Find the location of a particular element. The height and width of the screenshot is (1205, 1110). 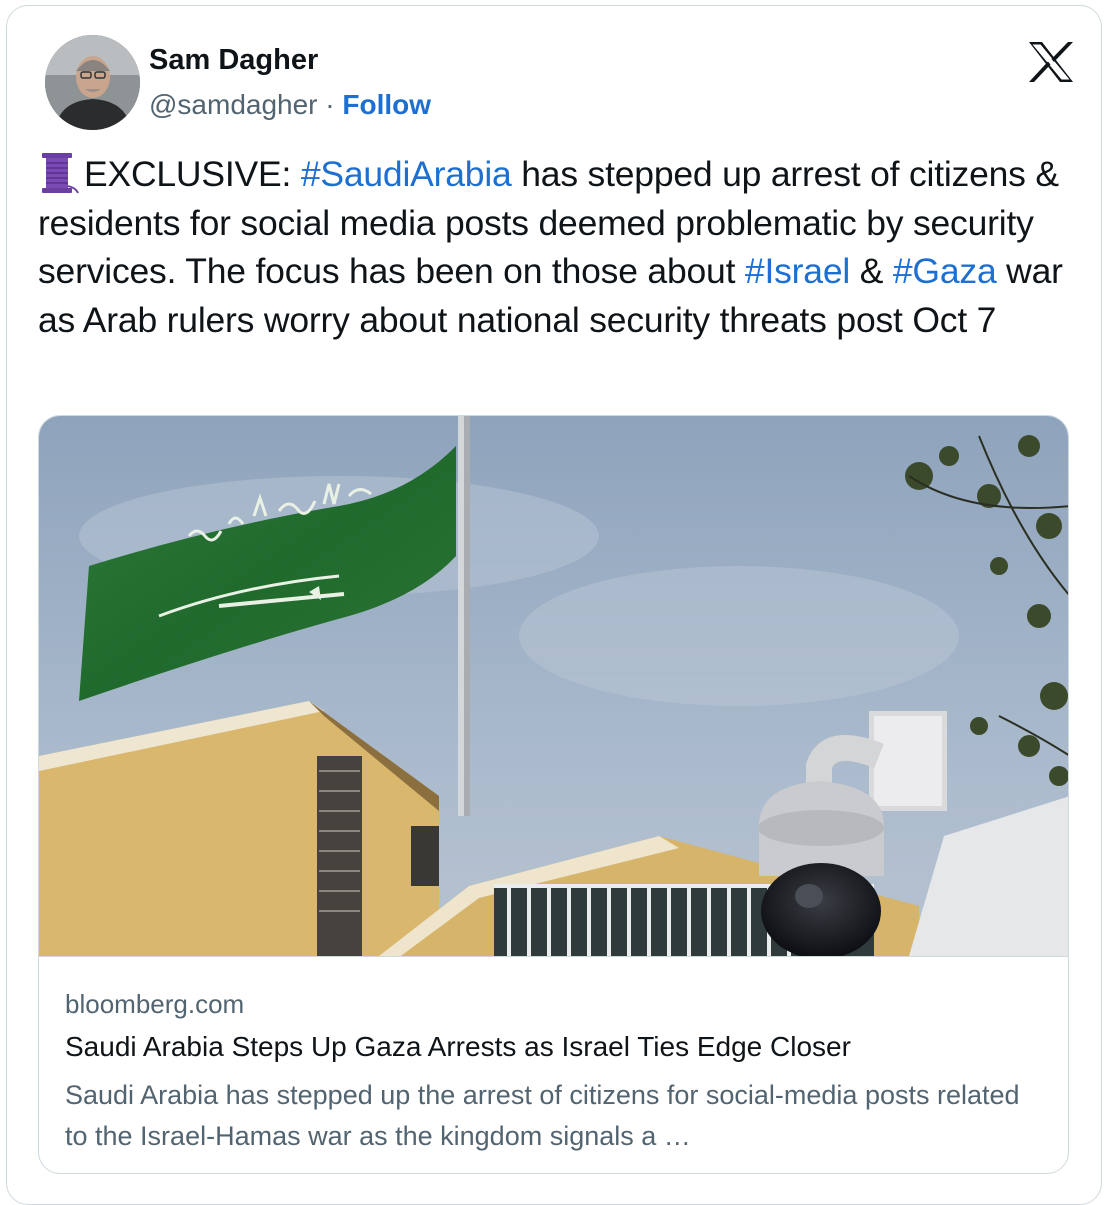

author-avatar is located at coordinates (92, 82).